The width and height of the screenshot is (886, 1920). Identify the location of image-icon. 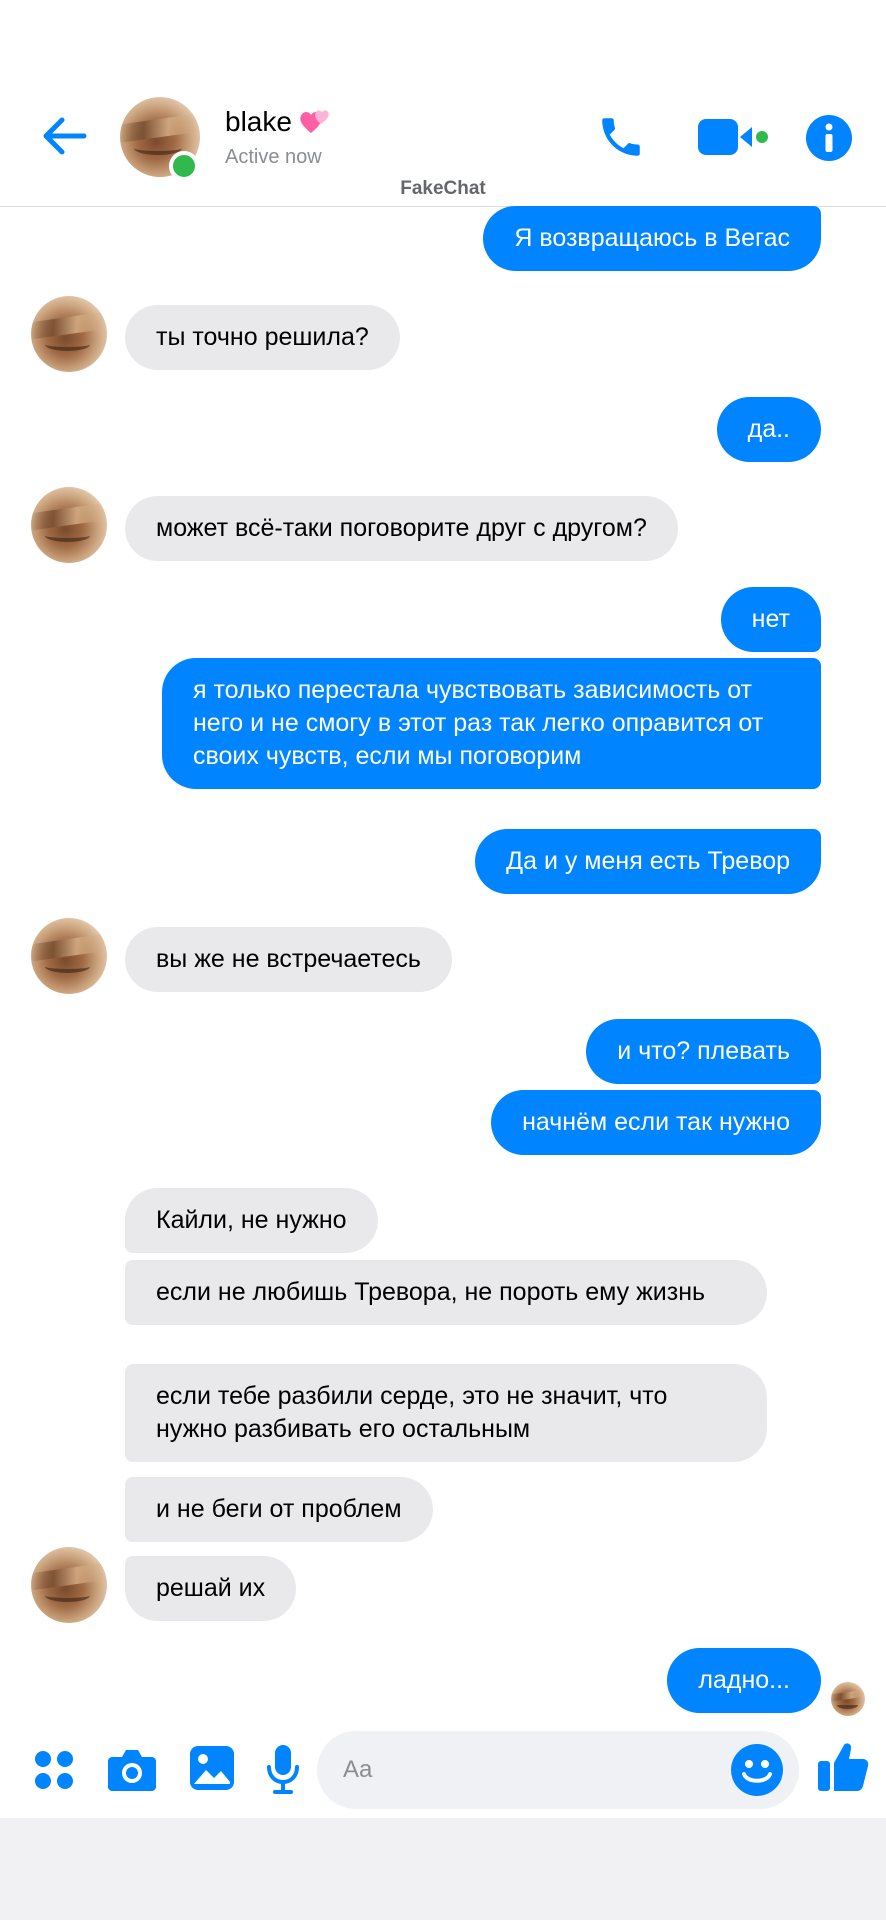
(212, 1768).